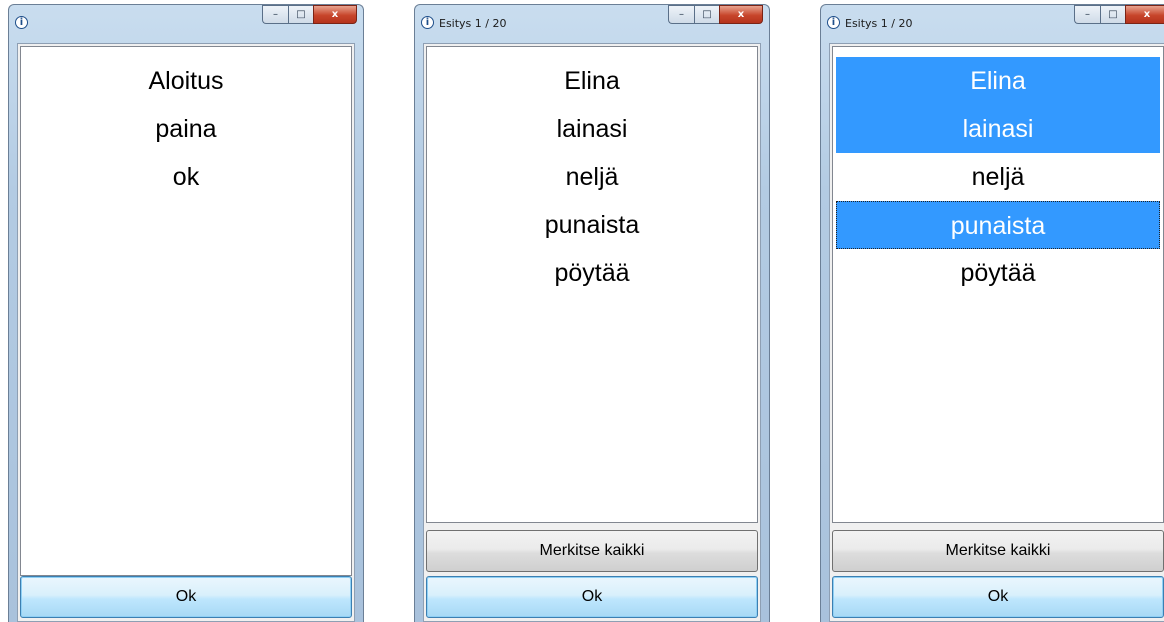 This screenshot has height=622, width=1164. I want to click on list-item: ok, so click(186, 177).